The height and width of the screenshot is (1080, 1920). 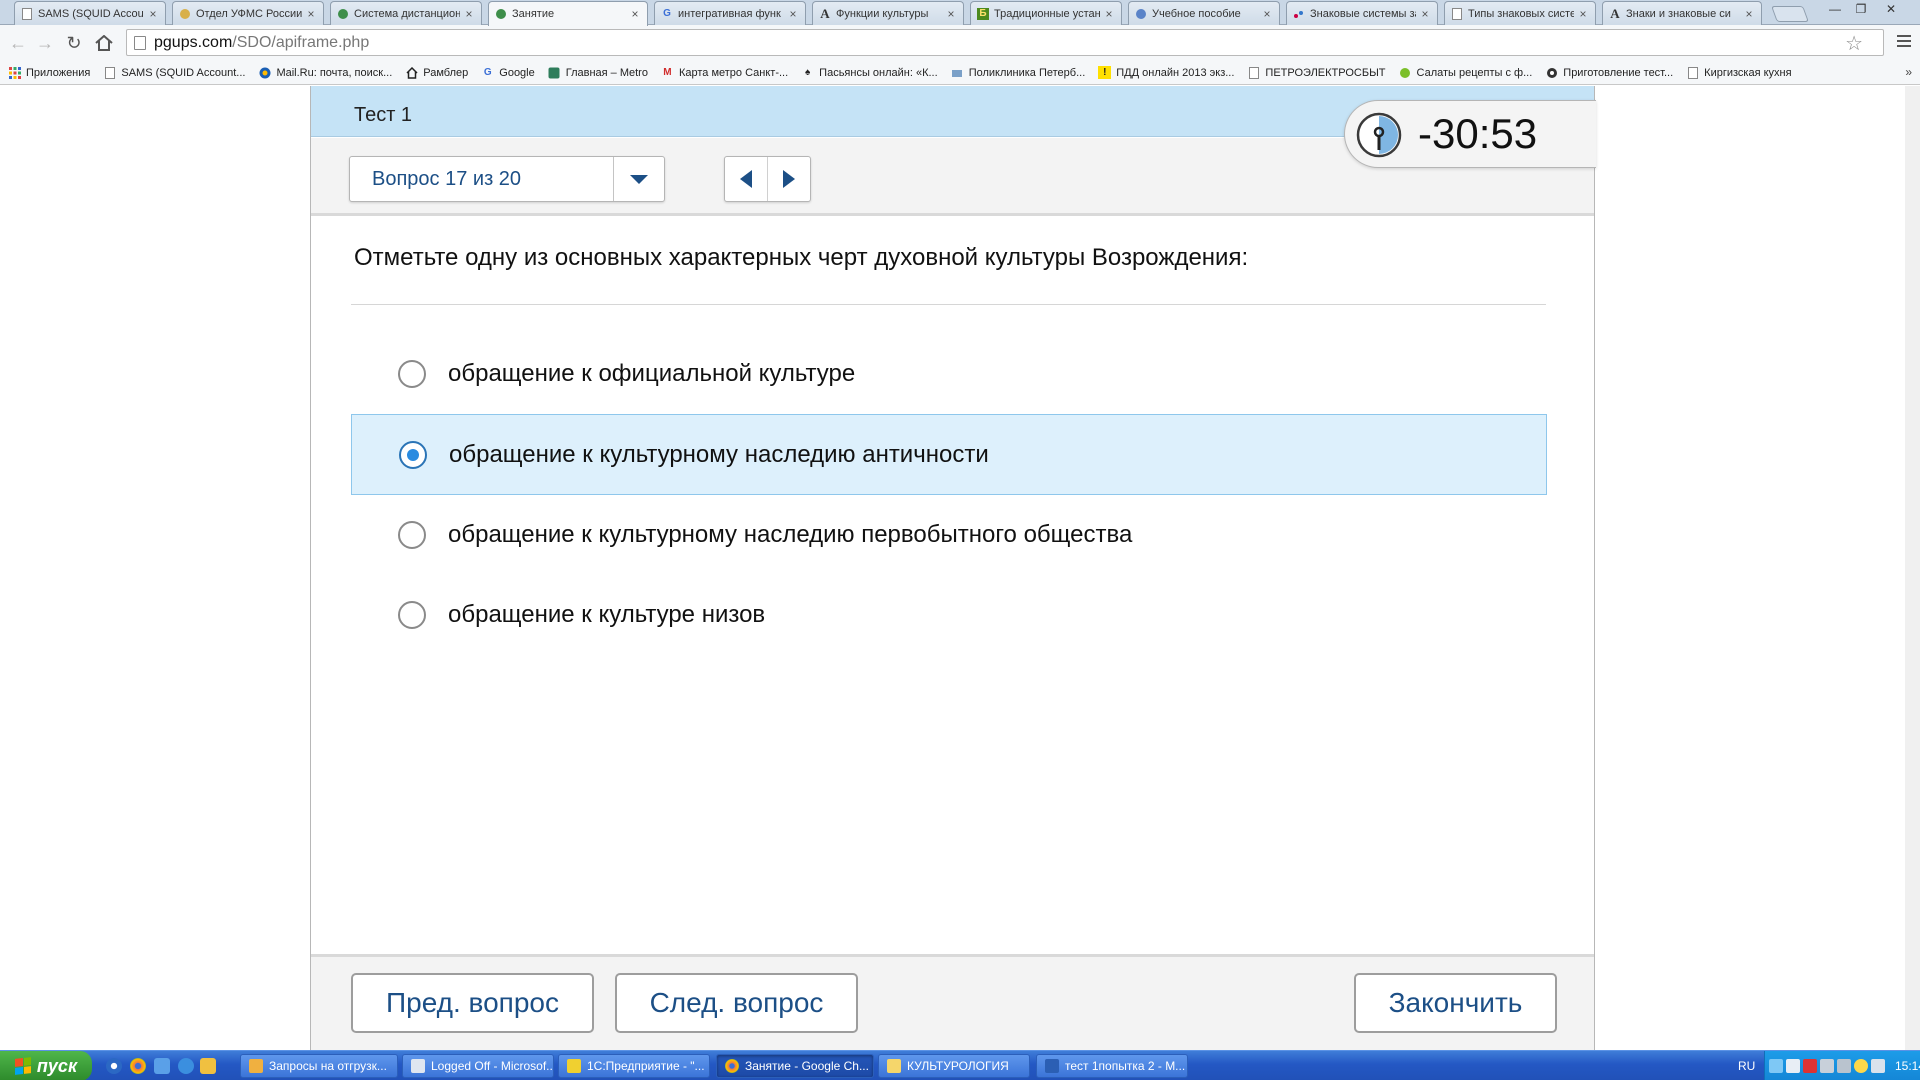 What do you see at coordinates (1790, 14) in the screenshot?
I see `new-tab-button` at bounding box center [1790, 14].